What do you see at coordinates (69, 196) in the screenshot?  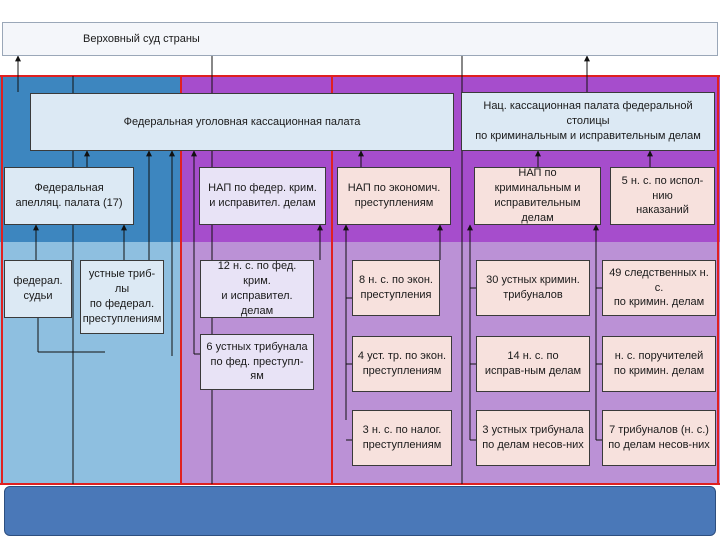 I see `federal-appeal-box: Федеральная апелляц. палата (17)` at bounding box center [69, 196].